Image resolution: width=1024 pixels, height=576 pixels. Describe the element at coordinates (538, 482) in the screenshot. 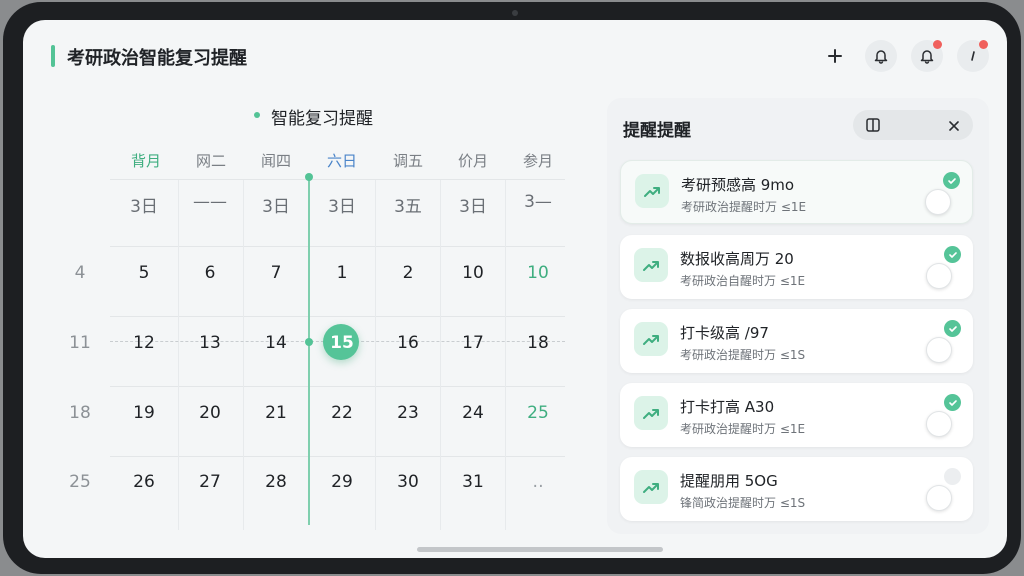

I see `calendar-day: ‥` at that location.